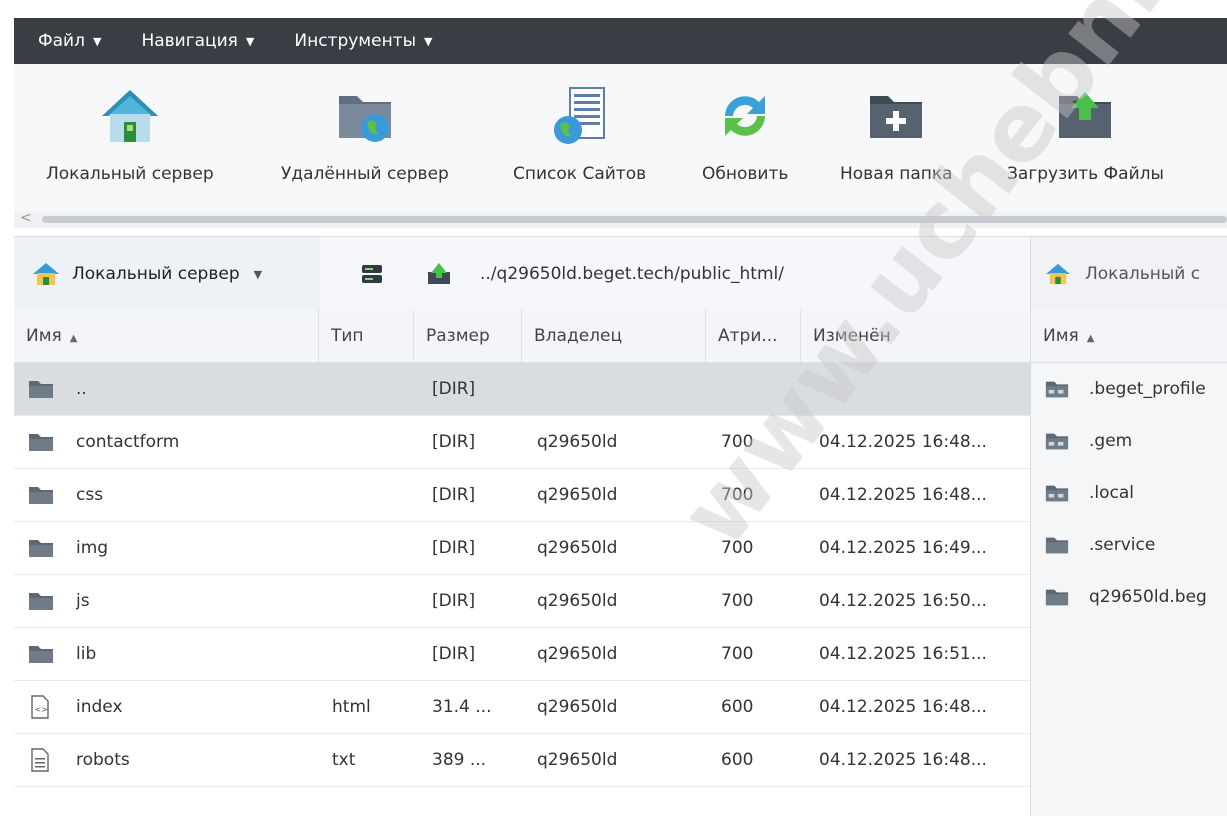 This screenshot has width=1227, height=816. I want to click on remote-server-button: Удалённый сервер, so click(365, 135).